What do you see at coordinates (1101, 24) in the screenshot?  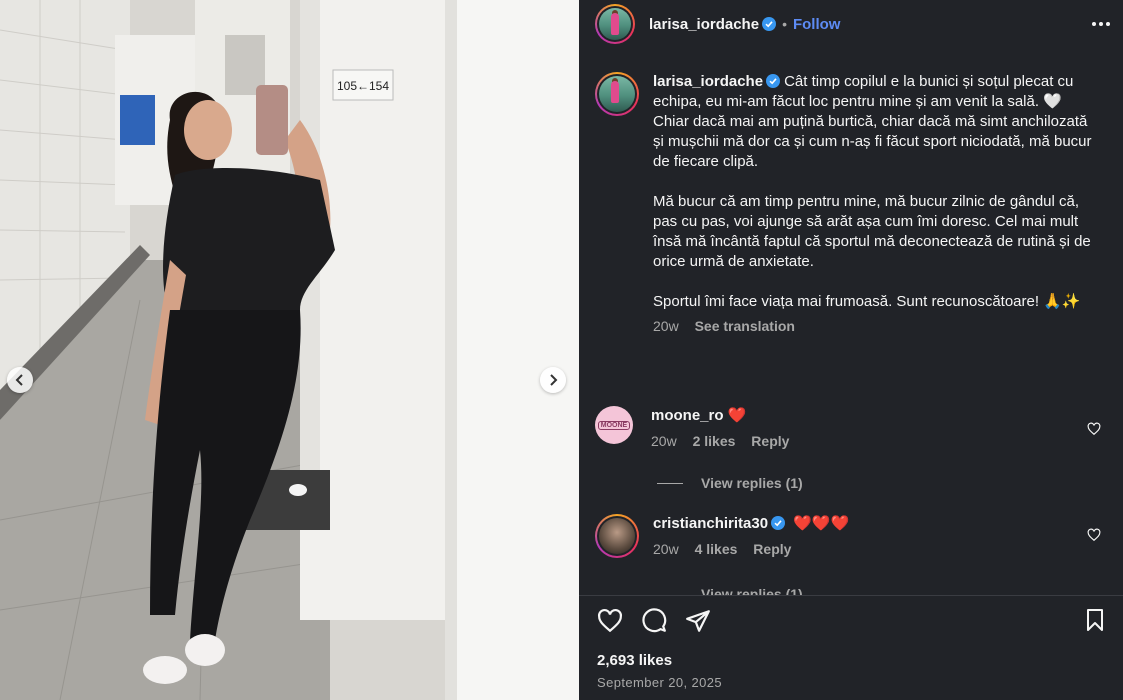 I see `more-options-icon` at bounding box center [1101, 24].